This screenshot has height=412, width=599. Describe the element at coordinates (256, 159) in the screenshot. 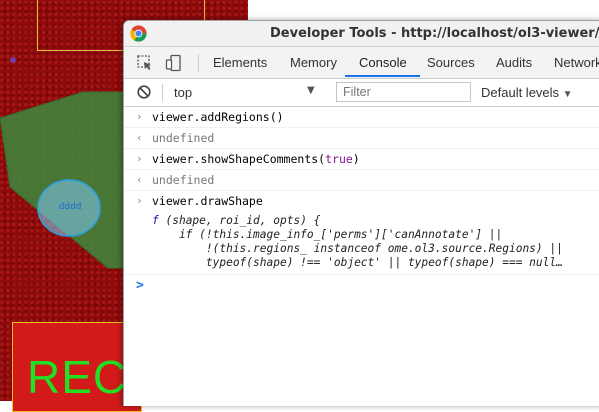

I see `console-input: viewer.showShapeComments(true)` at that location.